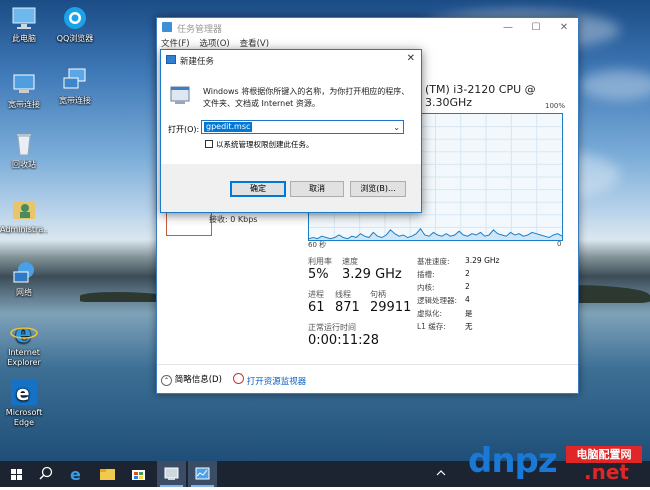 The image size is (650, 490). What do you see at coordinates (254, 43) in the screenshot?
I see `menu-view: 查看(V)` at bounding box center [254, 43].